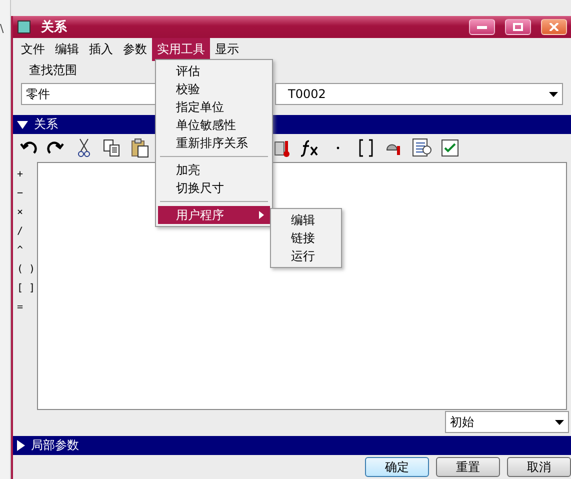 The width and height of the screenshot is (571, 479). Describe the element at coordinates (135, 49) in the screenshot. I see `menu-item: 参数` at that location.